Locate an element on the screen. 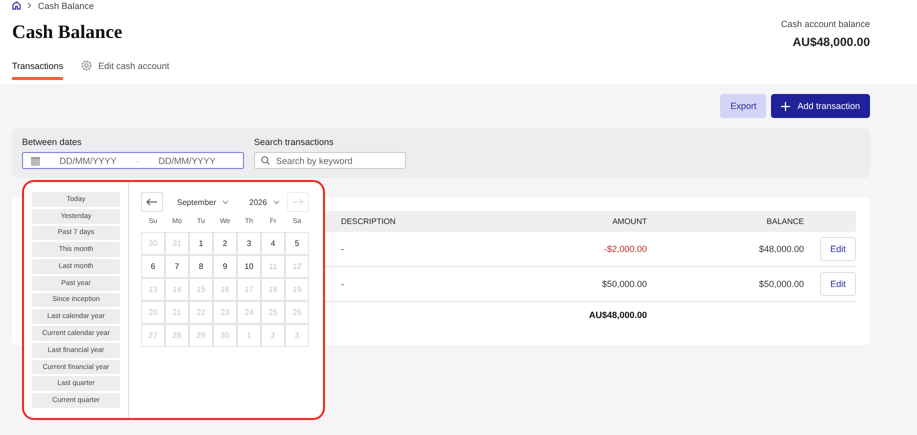 This screenshot has height=435, width=917. arrow-left-icon is located at coordinates (152, 202).